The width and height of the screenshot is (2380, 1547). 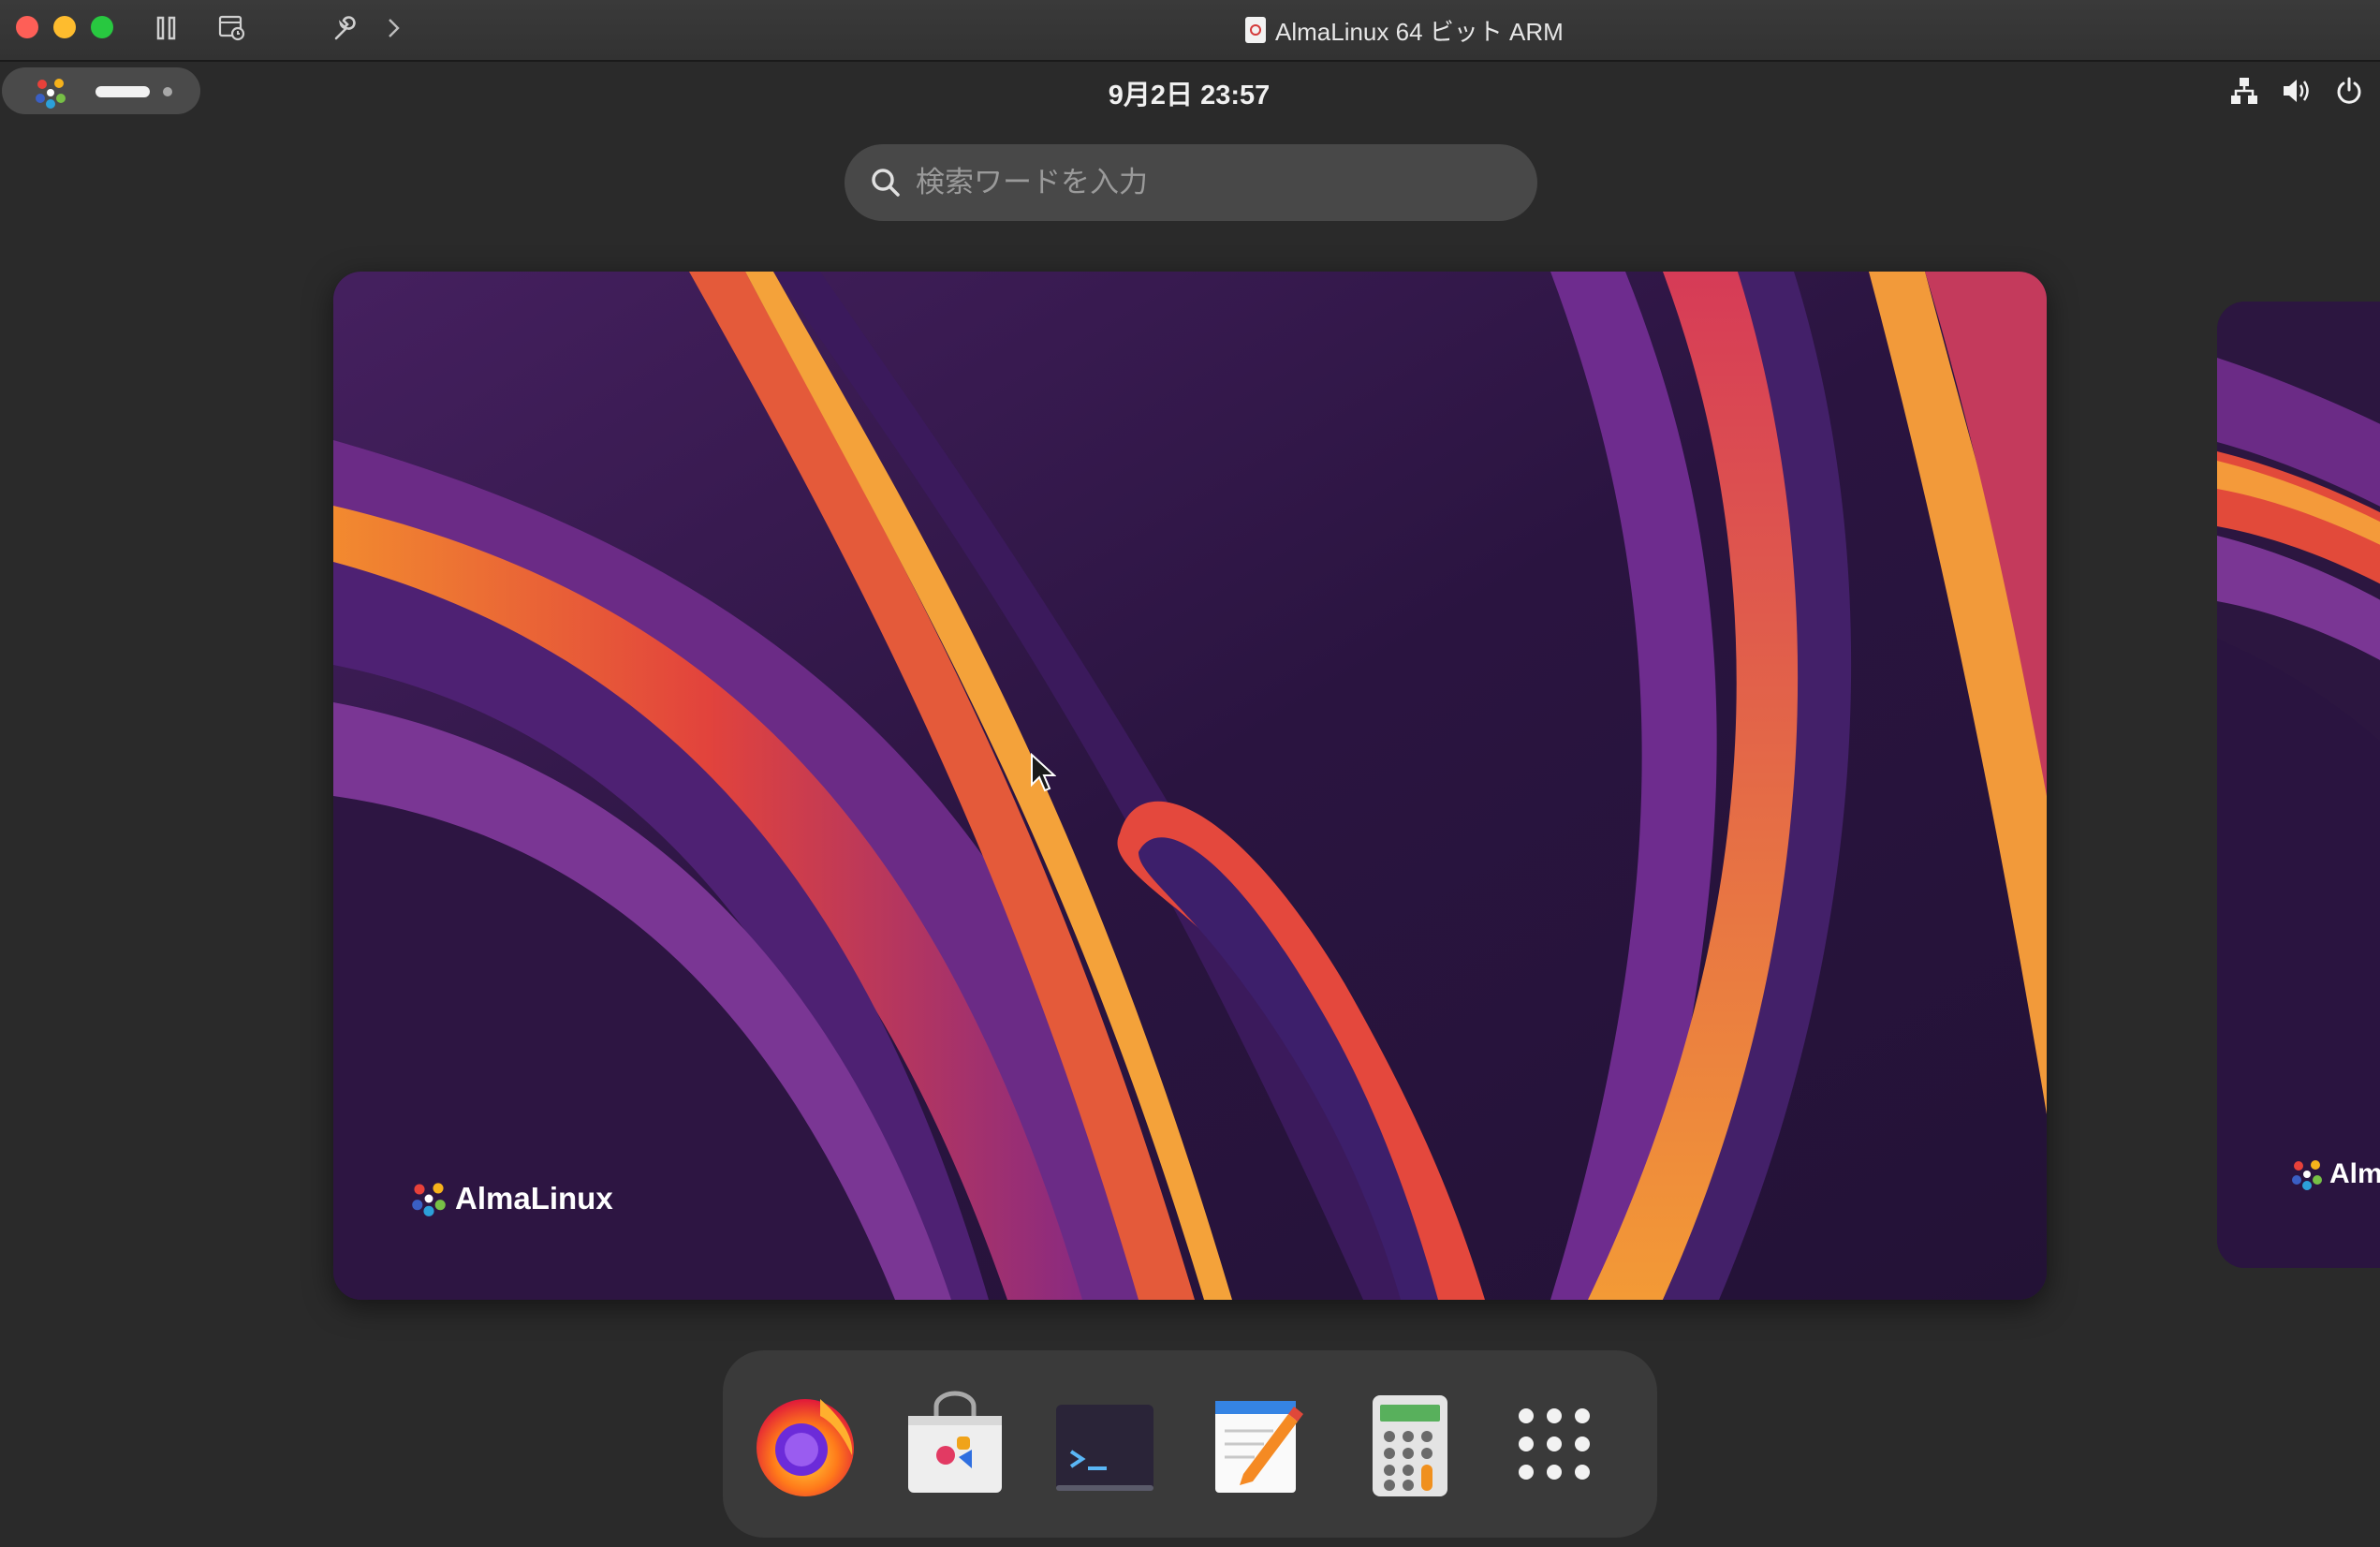 I want to click on minimize-window-button, so click(x=64, y=27).